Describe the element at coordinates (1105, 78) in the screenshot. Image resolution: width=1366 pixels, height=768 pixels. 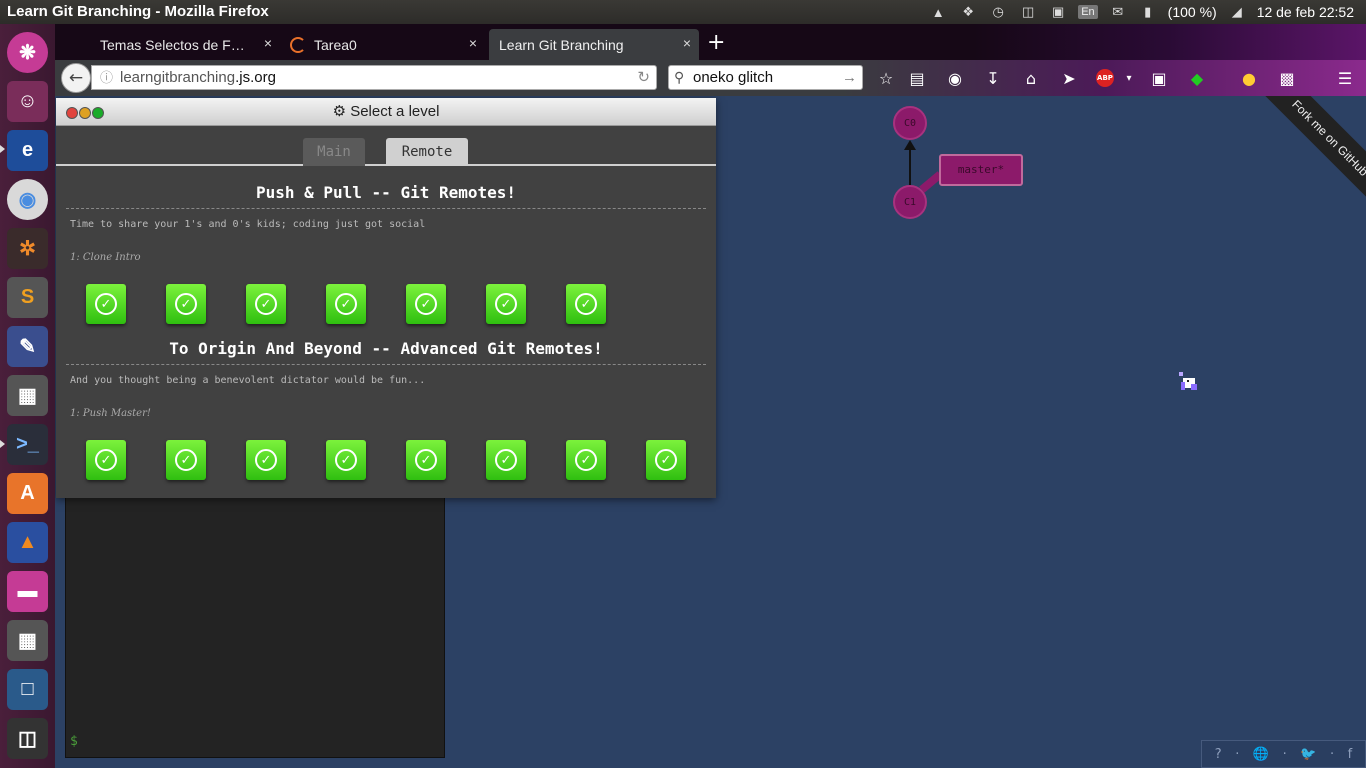
I see `adblock-icon: ABP` at that location.